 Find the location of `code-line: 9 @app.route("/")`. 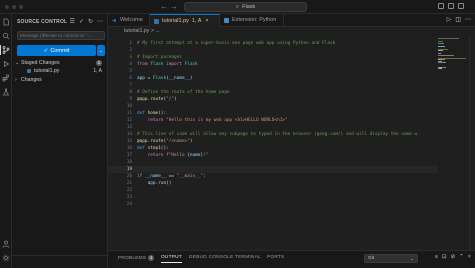

code-line: 9 @app.route("/") is located at coordinates (273, 99).